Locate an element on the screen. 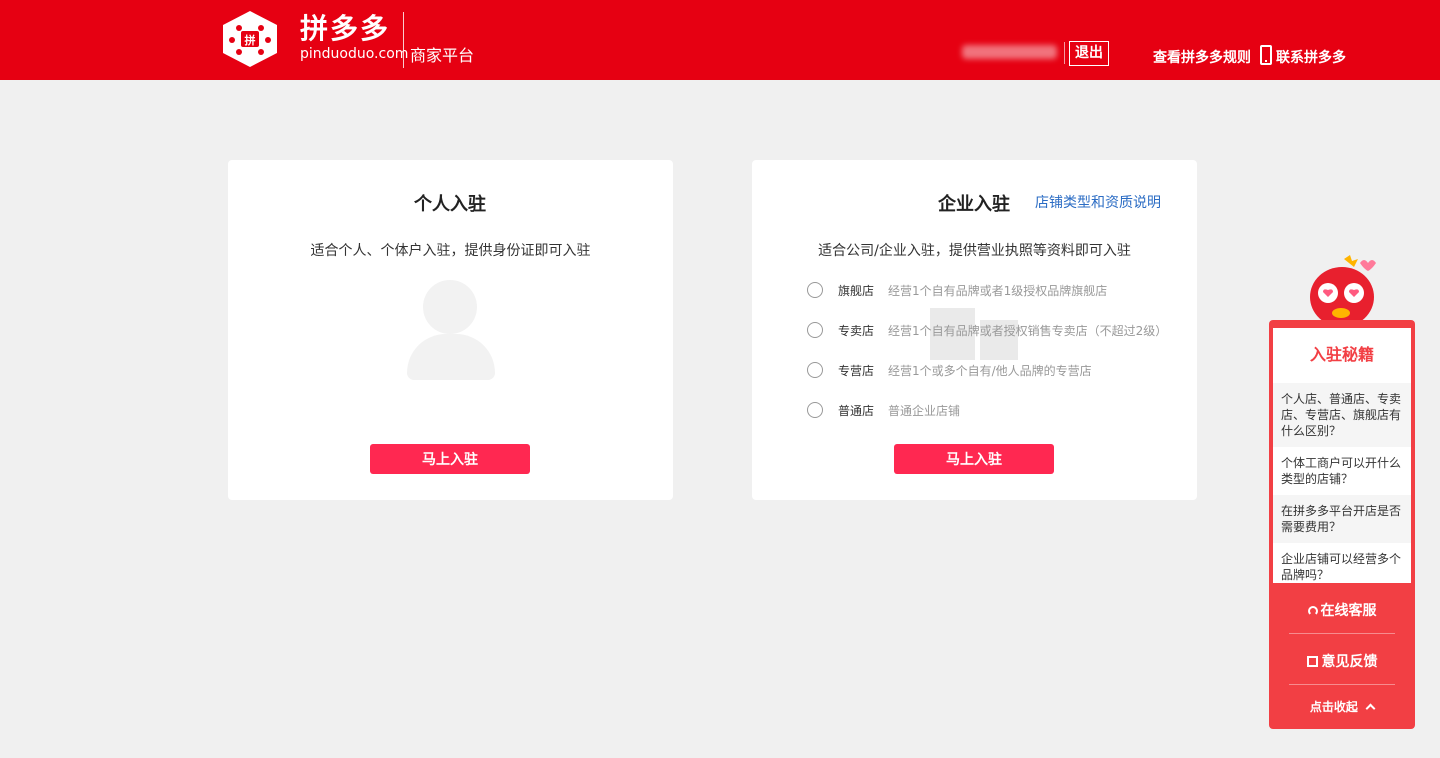 Image resolution: width=1440 pixels, height=758 pixels. person-avatar-body-icon is located at coordinates (451, 357).